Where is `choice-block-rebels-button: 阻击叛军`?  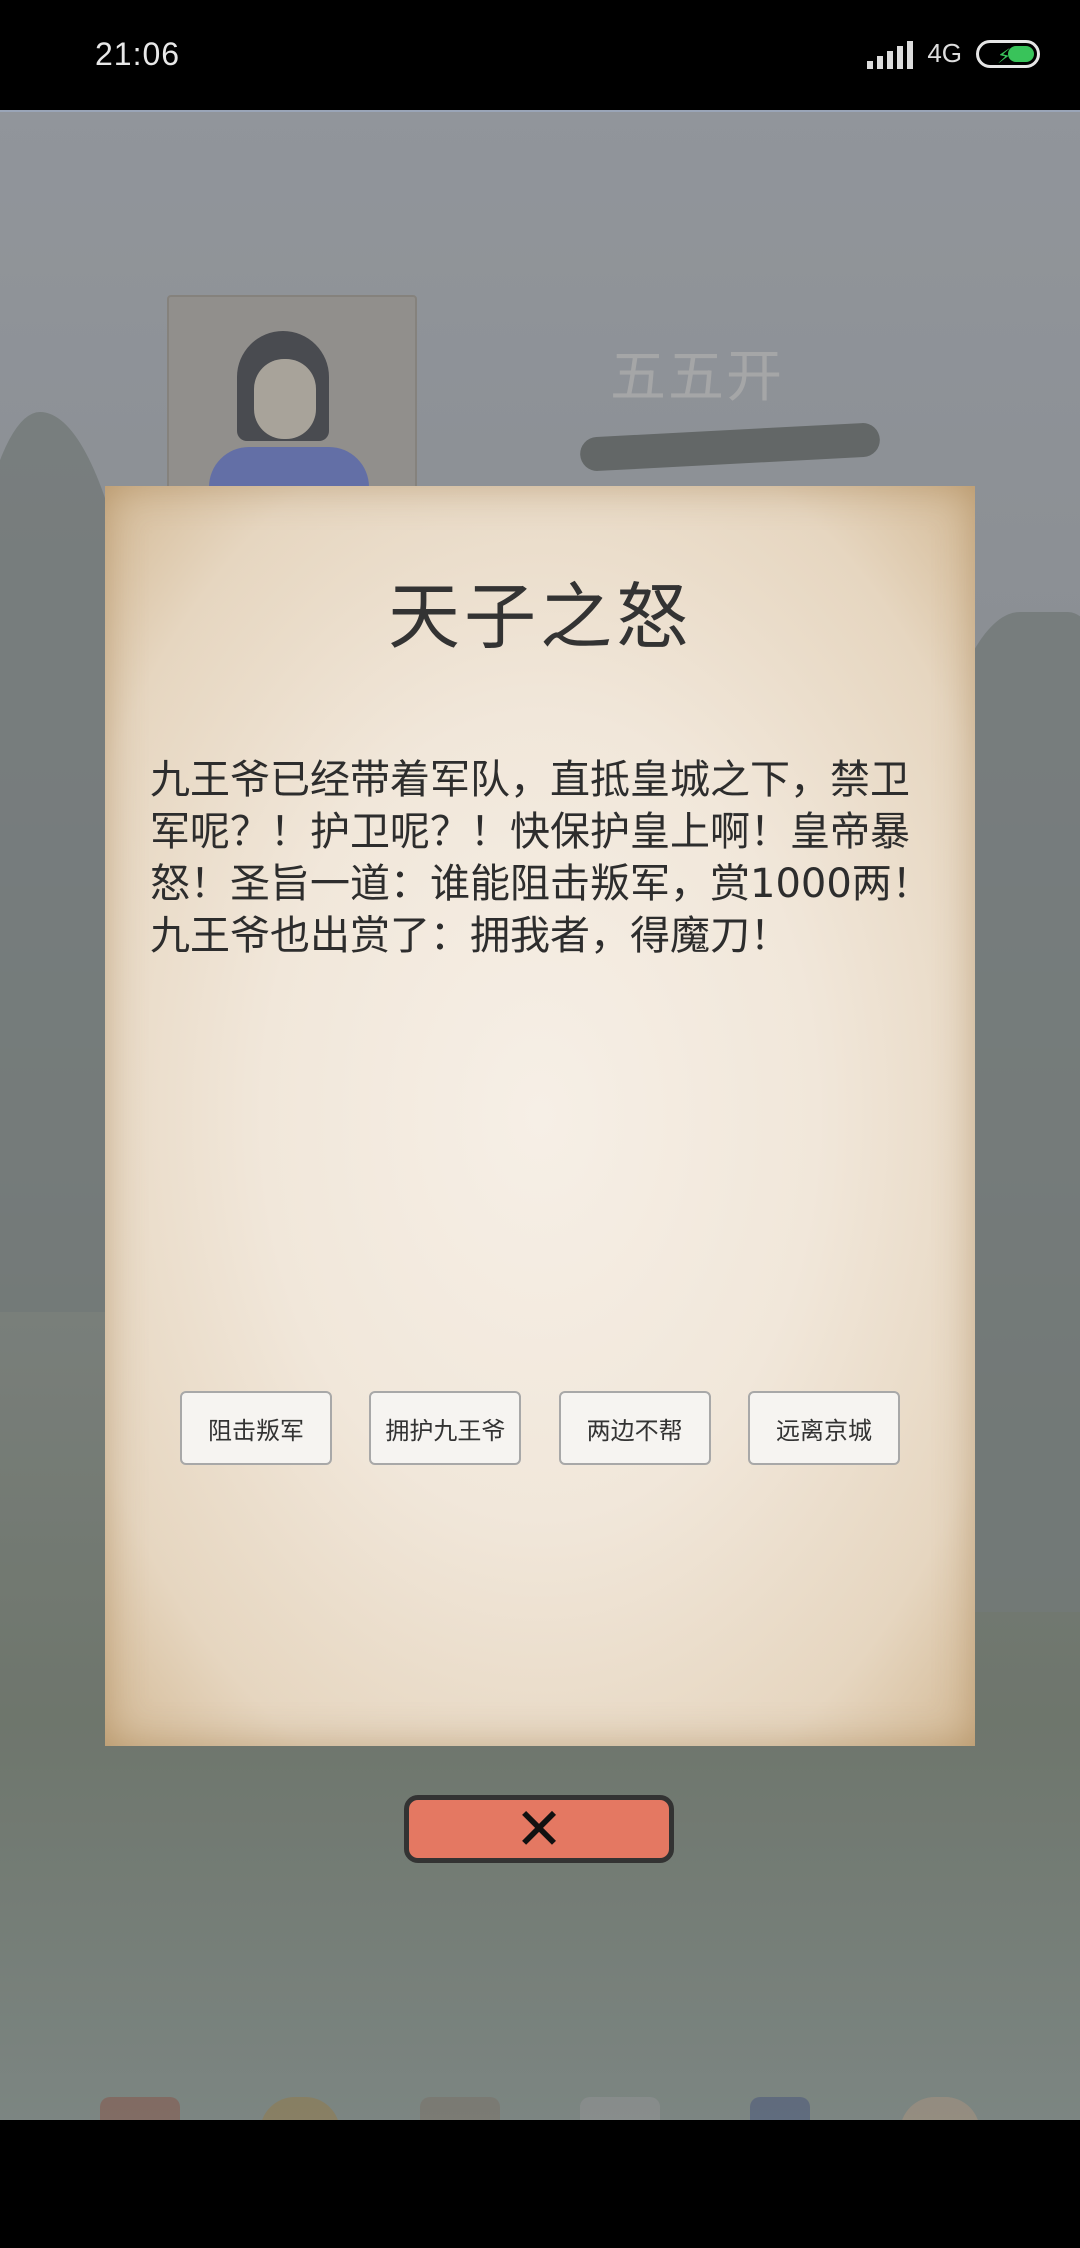 choice-block-rebels-button: 阻击叛军 is located at coordinates (256, 1428).